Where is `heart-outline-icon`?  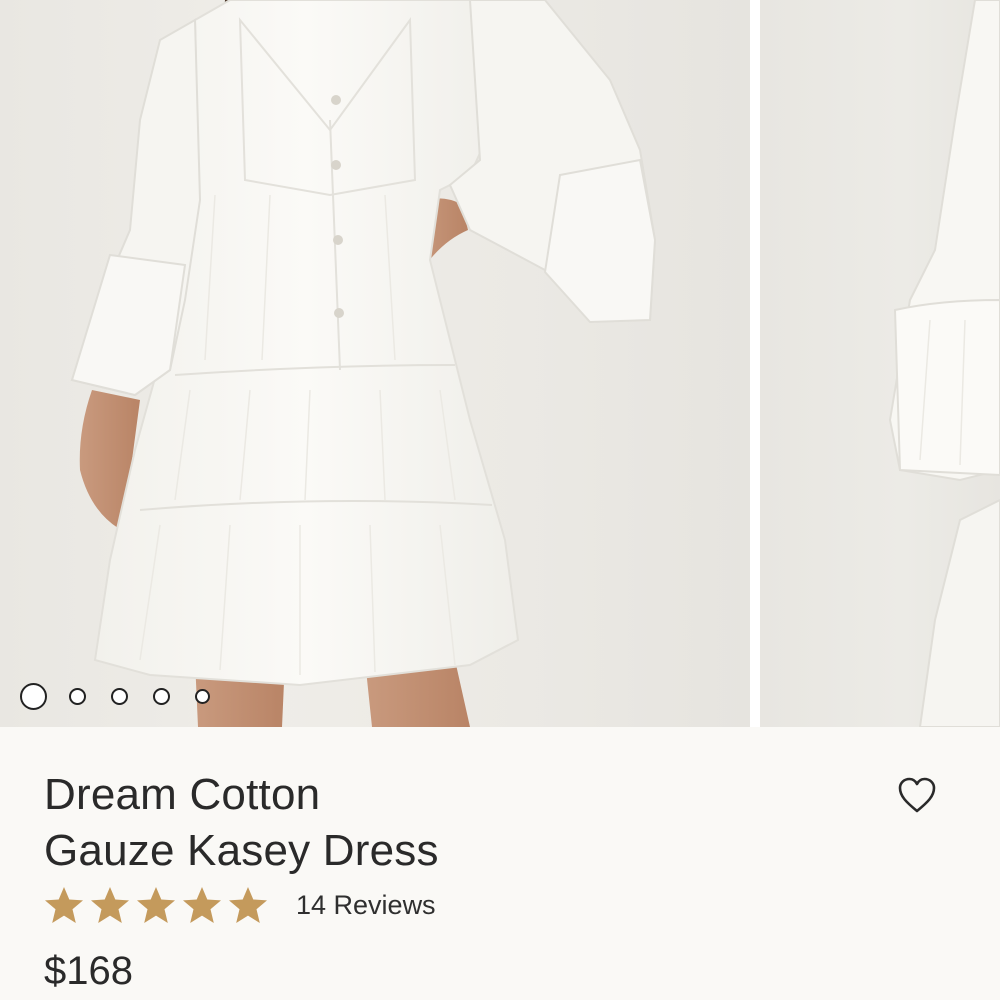
heart-outline-icon is located at coordinates (917, 795).